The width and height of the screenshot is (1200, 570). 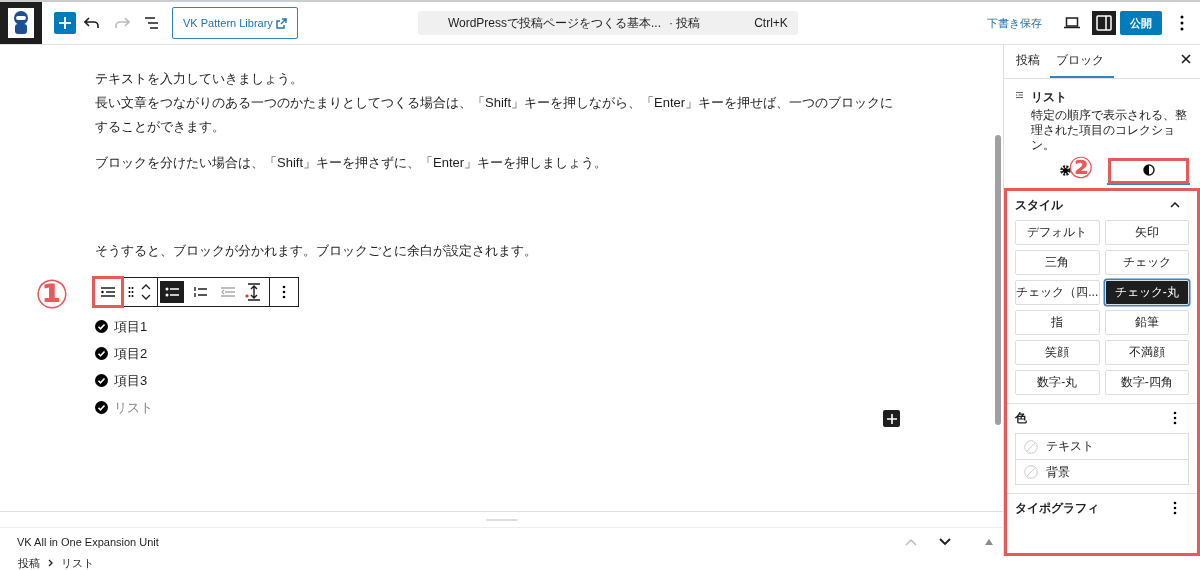 What do you see at coordinates (1057, 382) in the screenshot?
I see `style-option: 数字-丸` at bounding box center [1057, 382].